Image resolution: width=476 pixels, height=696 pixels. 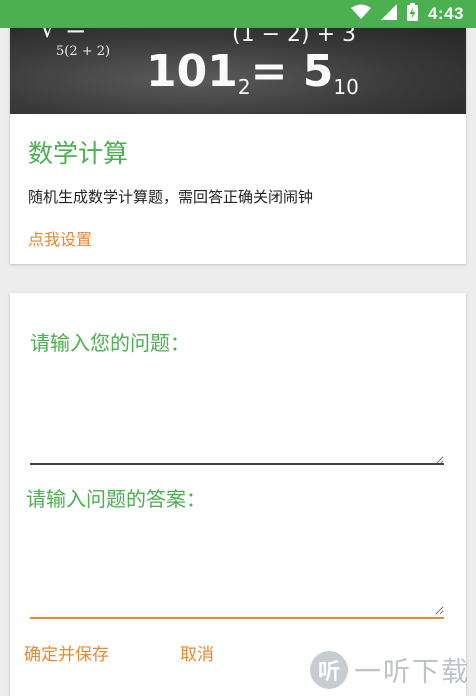 What do you see at coordinates (445, 13) in the screenshot?
I see `status-time: 4:43` at bounding box center [445, 13].